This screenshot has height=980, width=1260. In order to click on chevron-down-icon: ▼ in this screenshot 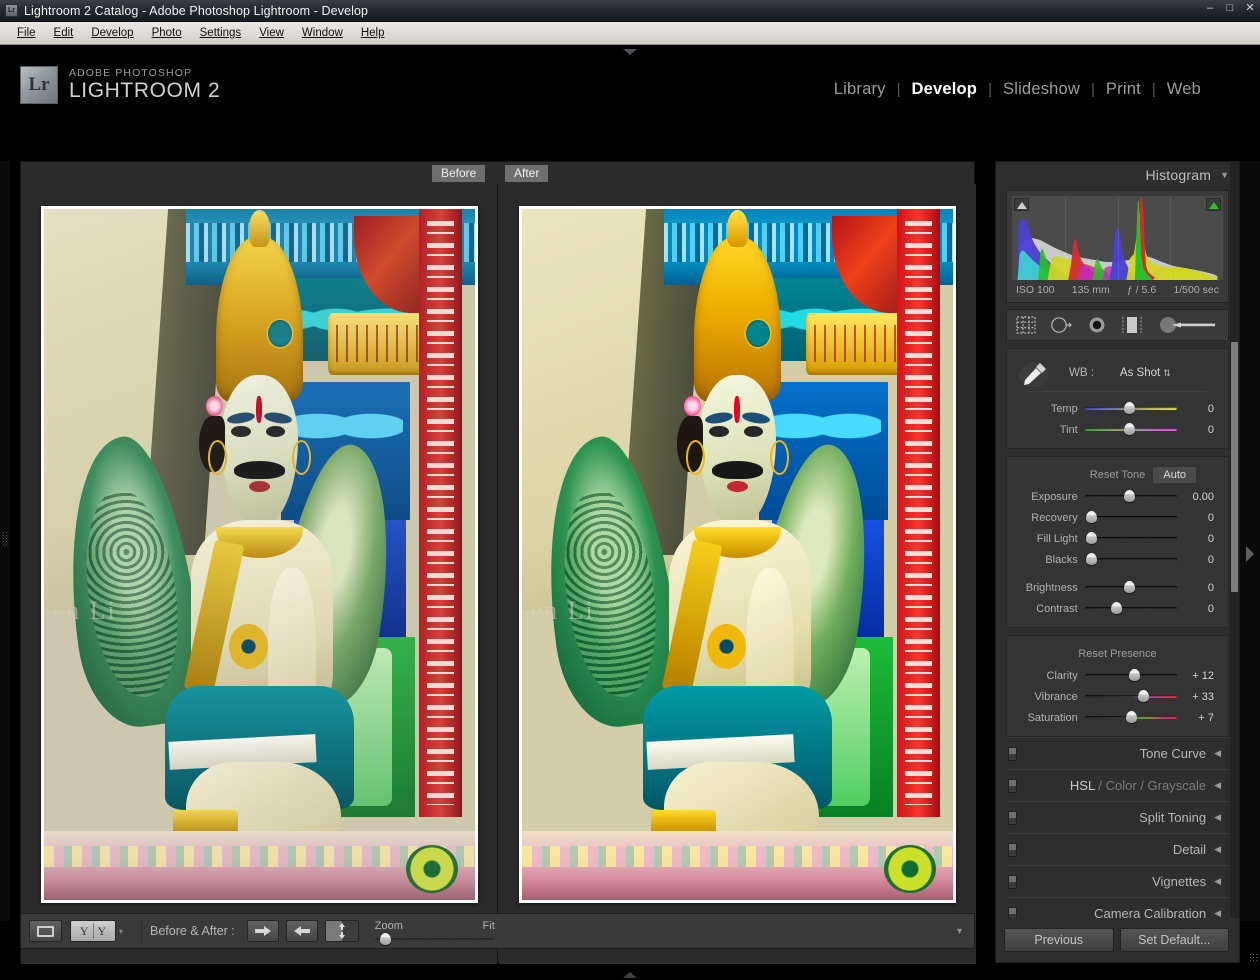, I will do `click(1224, 175)`.